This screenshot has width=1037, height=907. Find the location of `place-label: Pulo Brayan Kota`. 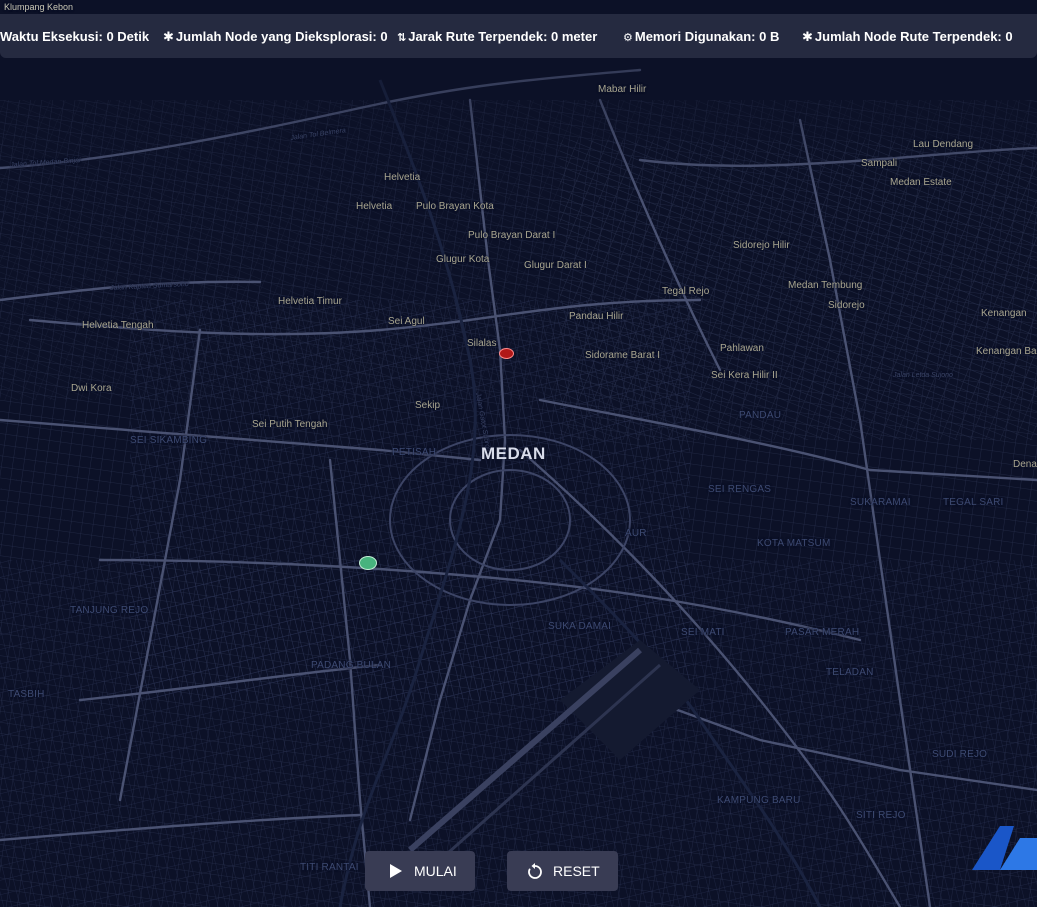

place-label: Pulo Brayan Kota is located at coordinates (455, 206).